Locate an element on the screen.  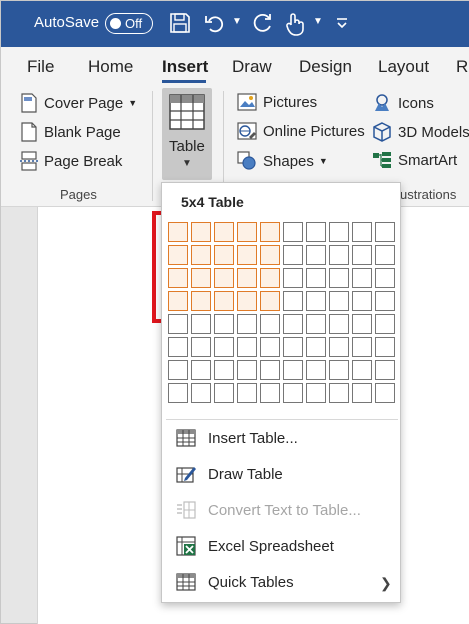
icons-button: Icons is located at coordinates (403, 103).